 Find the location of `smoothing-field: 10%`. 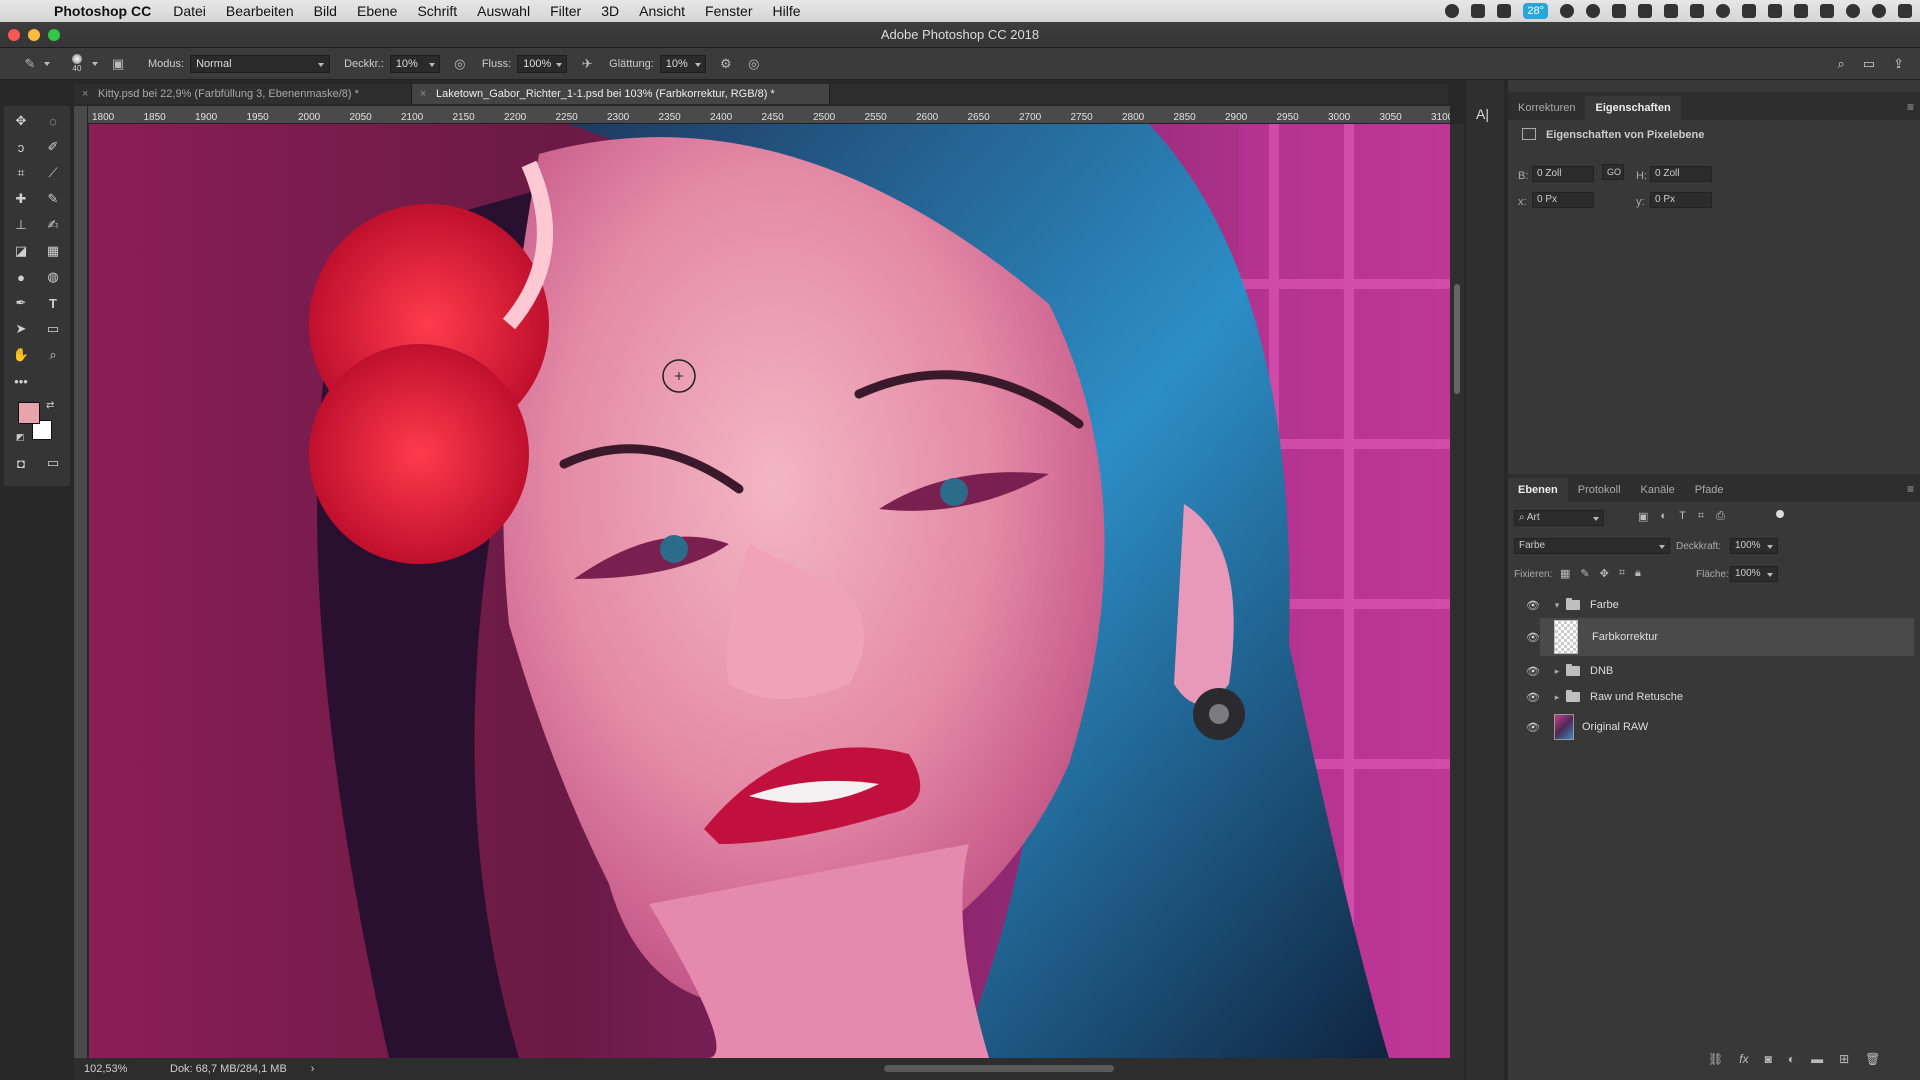

smoothing-field: 10% is located at coordinates (682, 63).